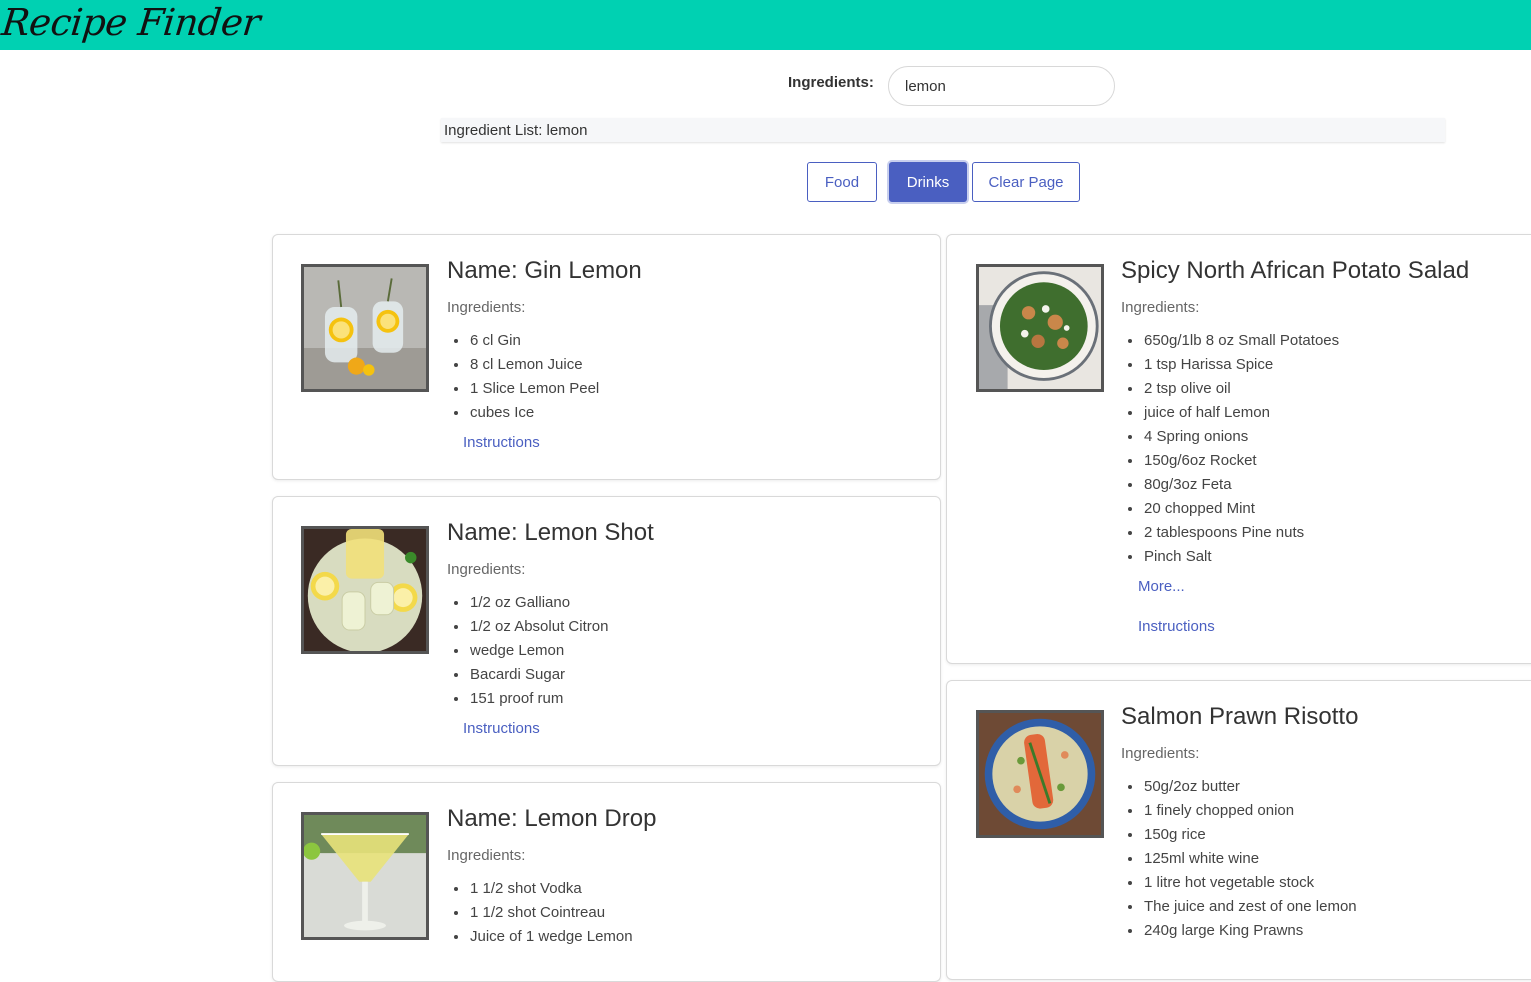  What do you see at coordinates (1241, 365) in the screenshot?
I see `ingredient-item: 1 tsp Harissa Spice` at bounding box center [1241, 365].